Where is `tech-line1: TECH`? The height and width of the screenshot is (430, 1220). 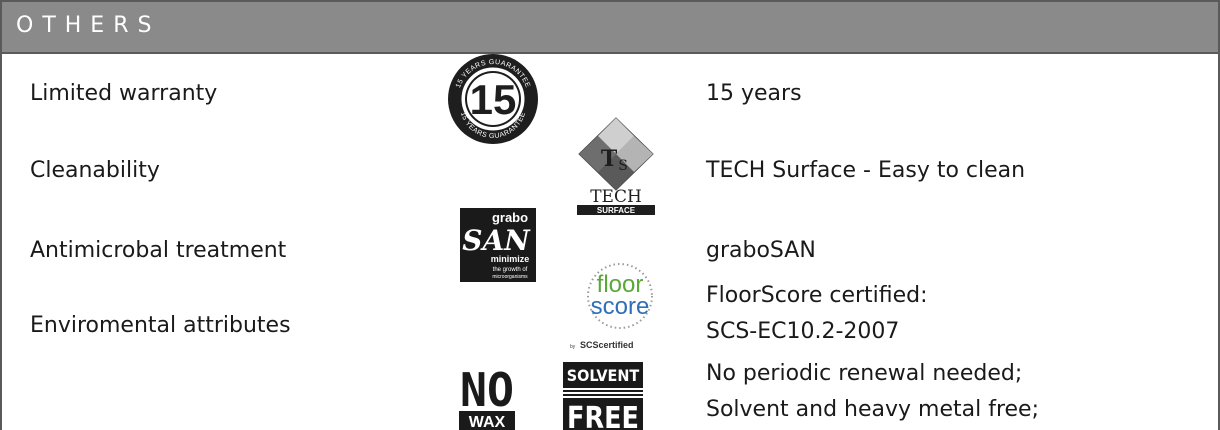
tech-line1: TECH is located at coordinates (616, 197).